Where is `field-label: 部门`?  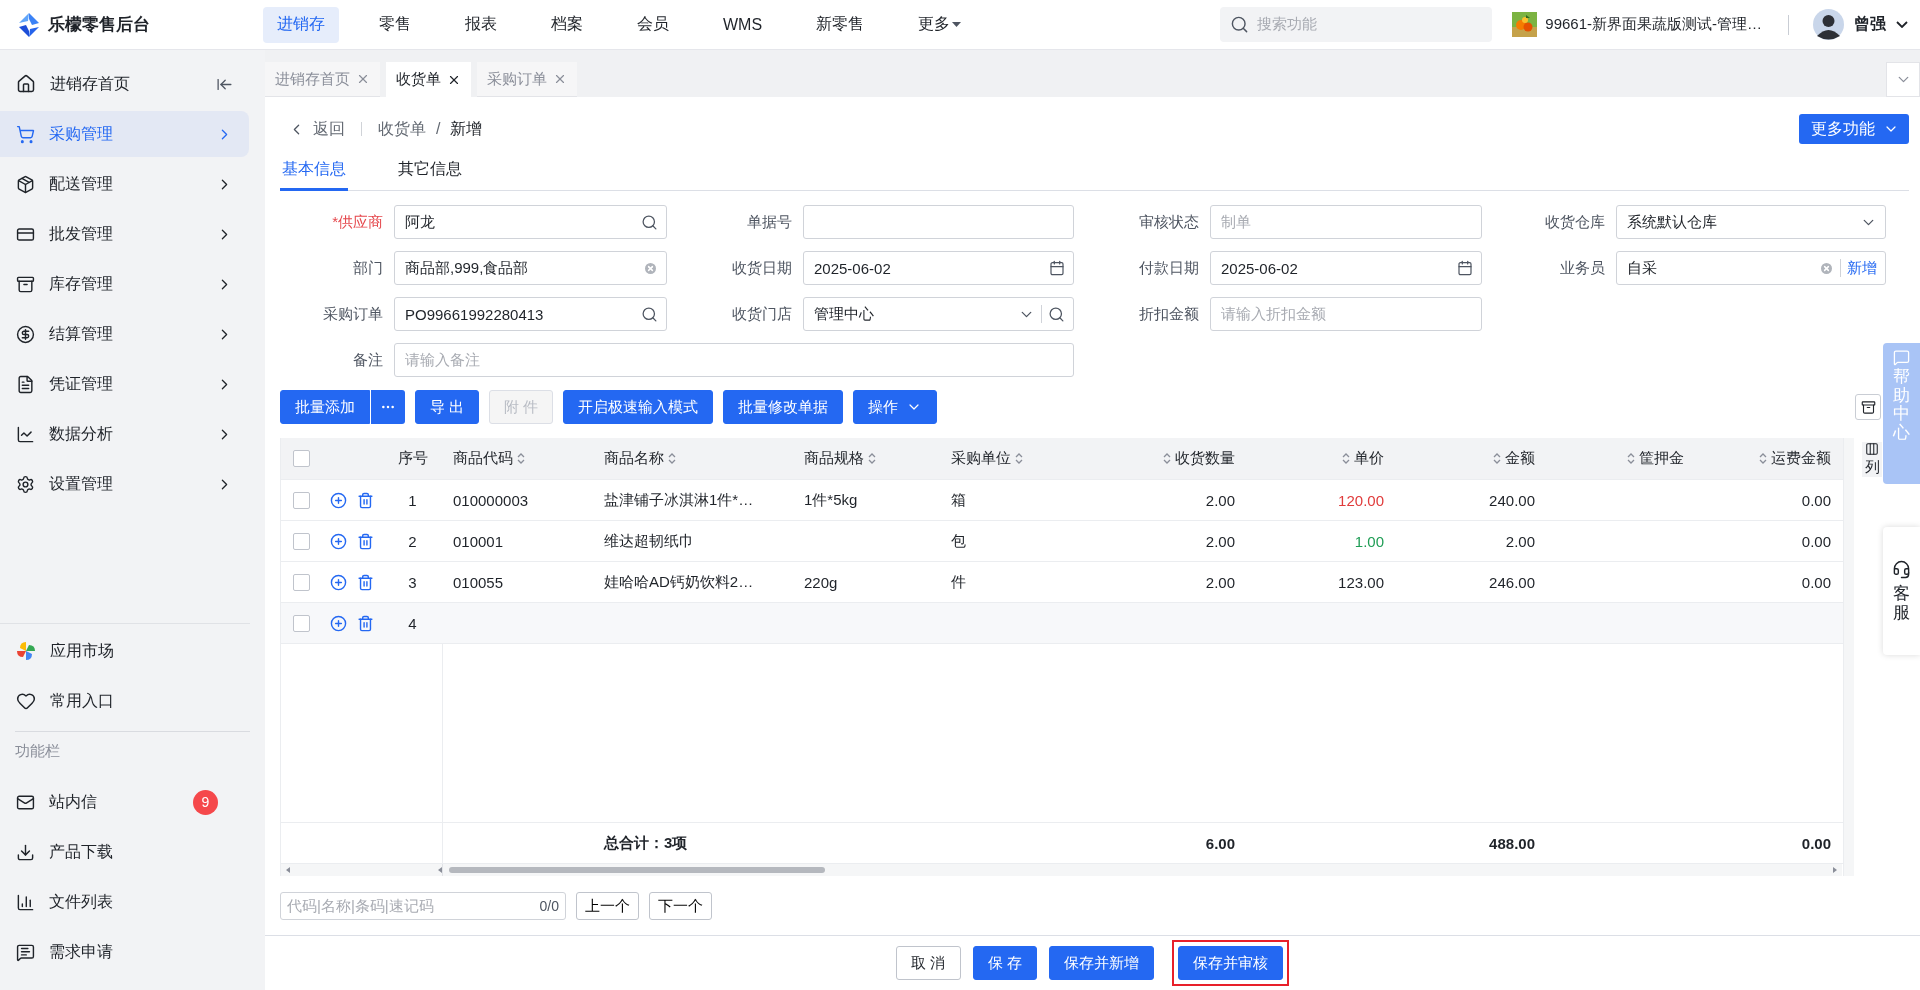 field-label: 部门 is located at coordinates (368, 268).